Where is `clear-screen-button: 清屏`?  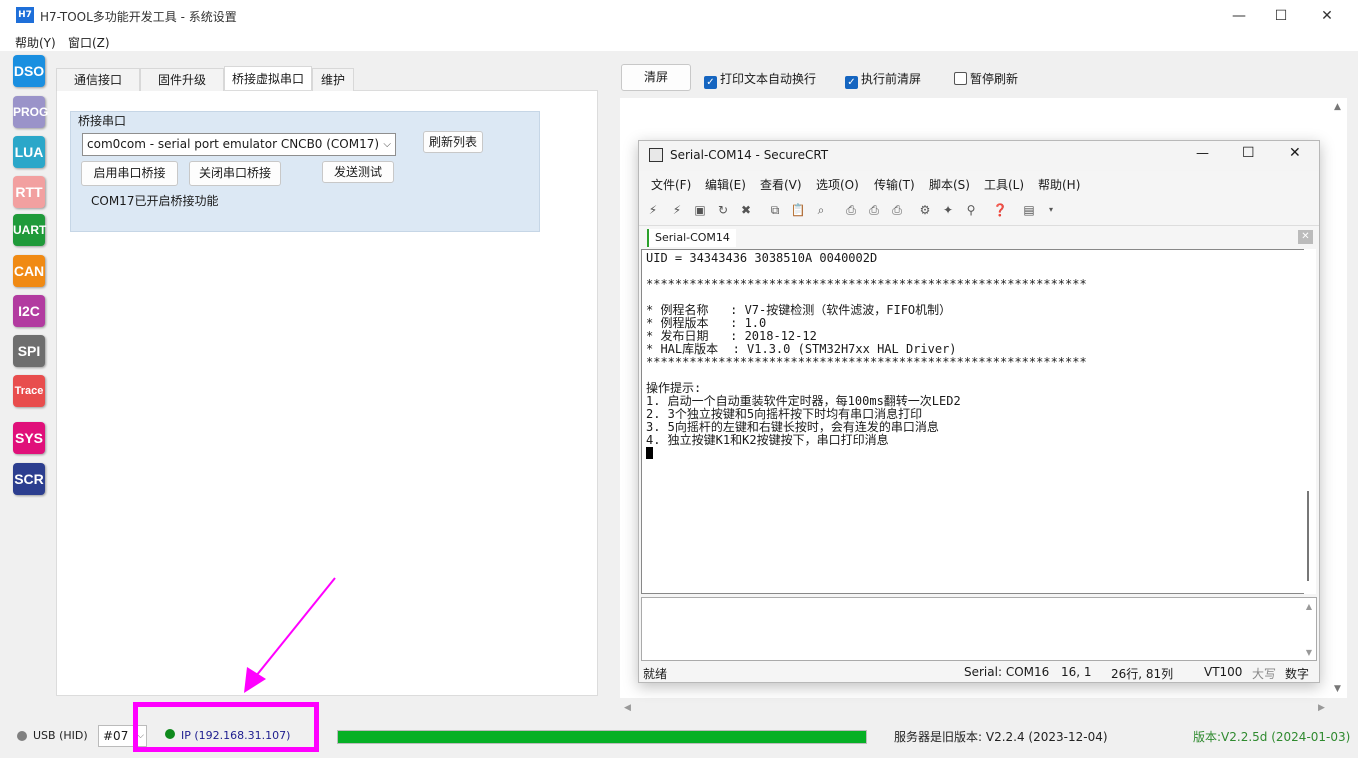
clear-screen-button: 清屏 is located at coordinates (656, 77).